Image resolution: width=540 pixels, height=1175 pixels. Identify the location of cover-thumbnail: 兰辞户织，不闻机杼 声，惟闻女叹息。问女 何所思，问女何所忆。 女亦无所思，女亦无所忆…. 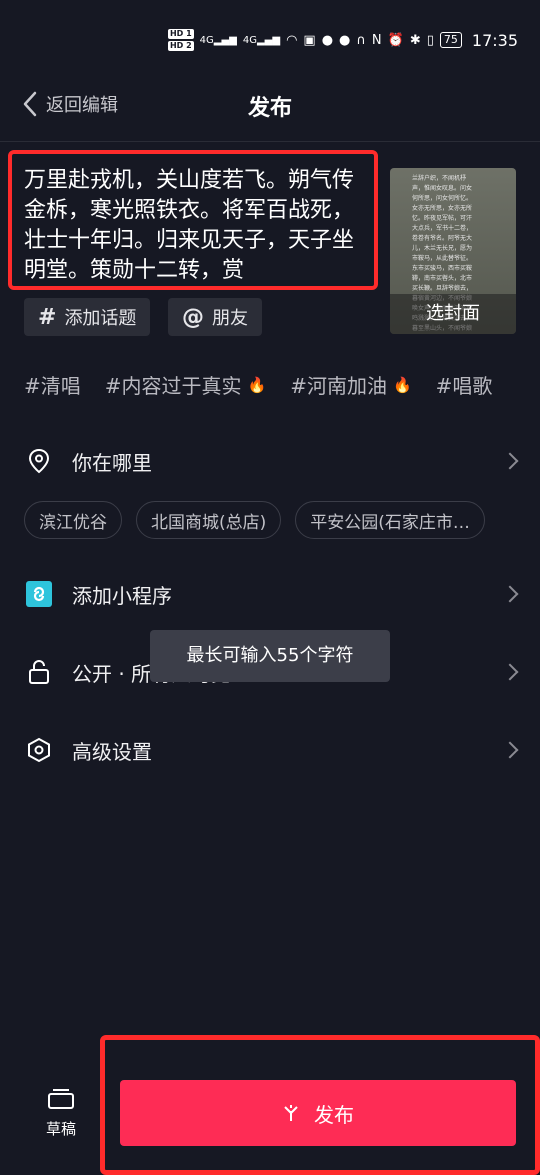
(453, 251).